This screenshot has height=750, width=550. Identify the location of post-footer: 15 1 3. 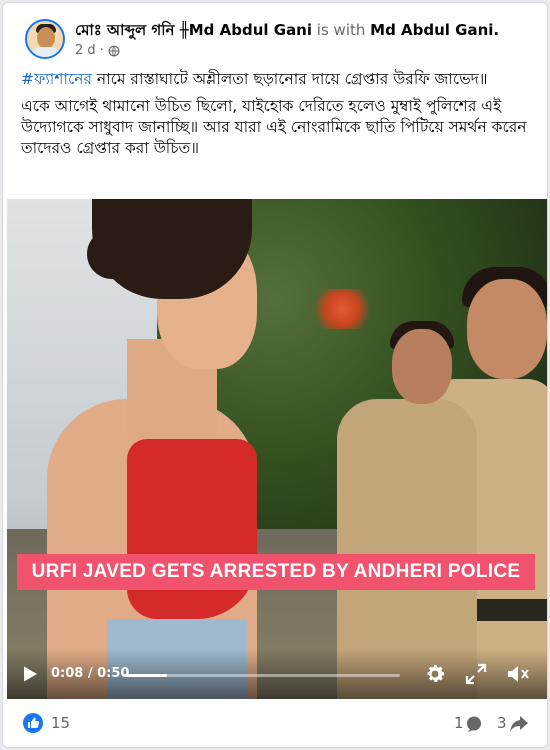
(275, 725).